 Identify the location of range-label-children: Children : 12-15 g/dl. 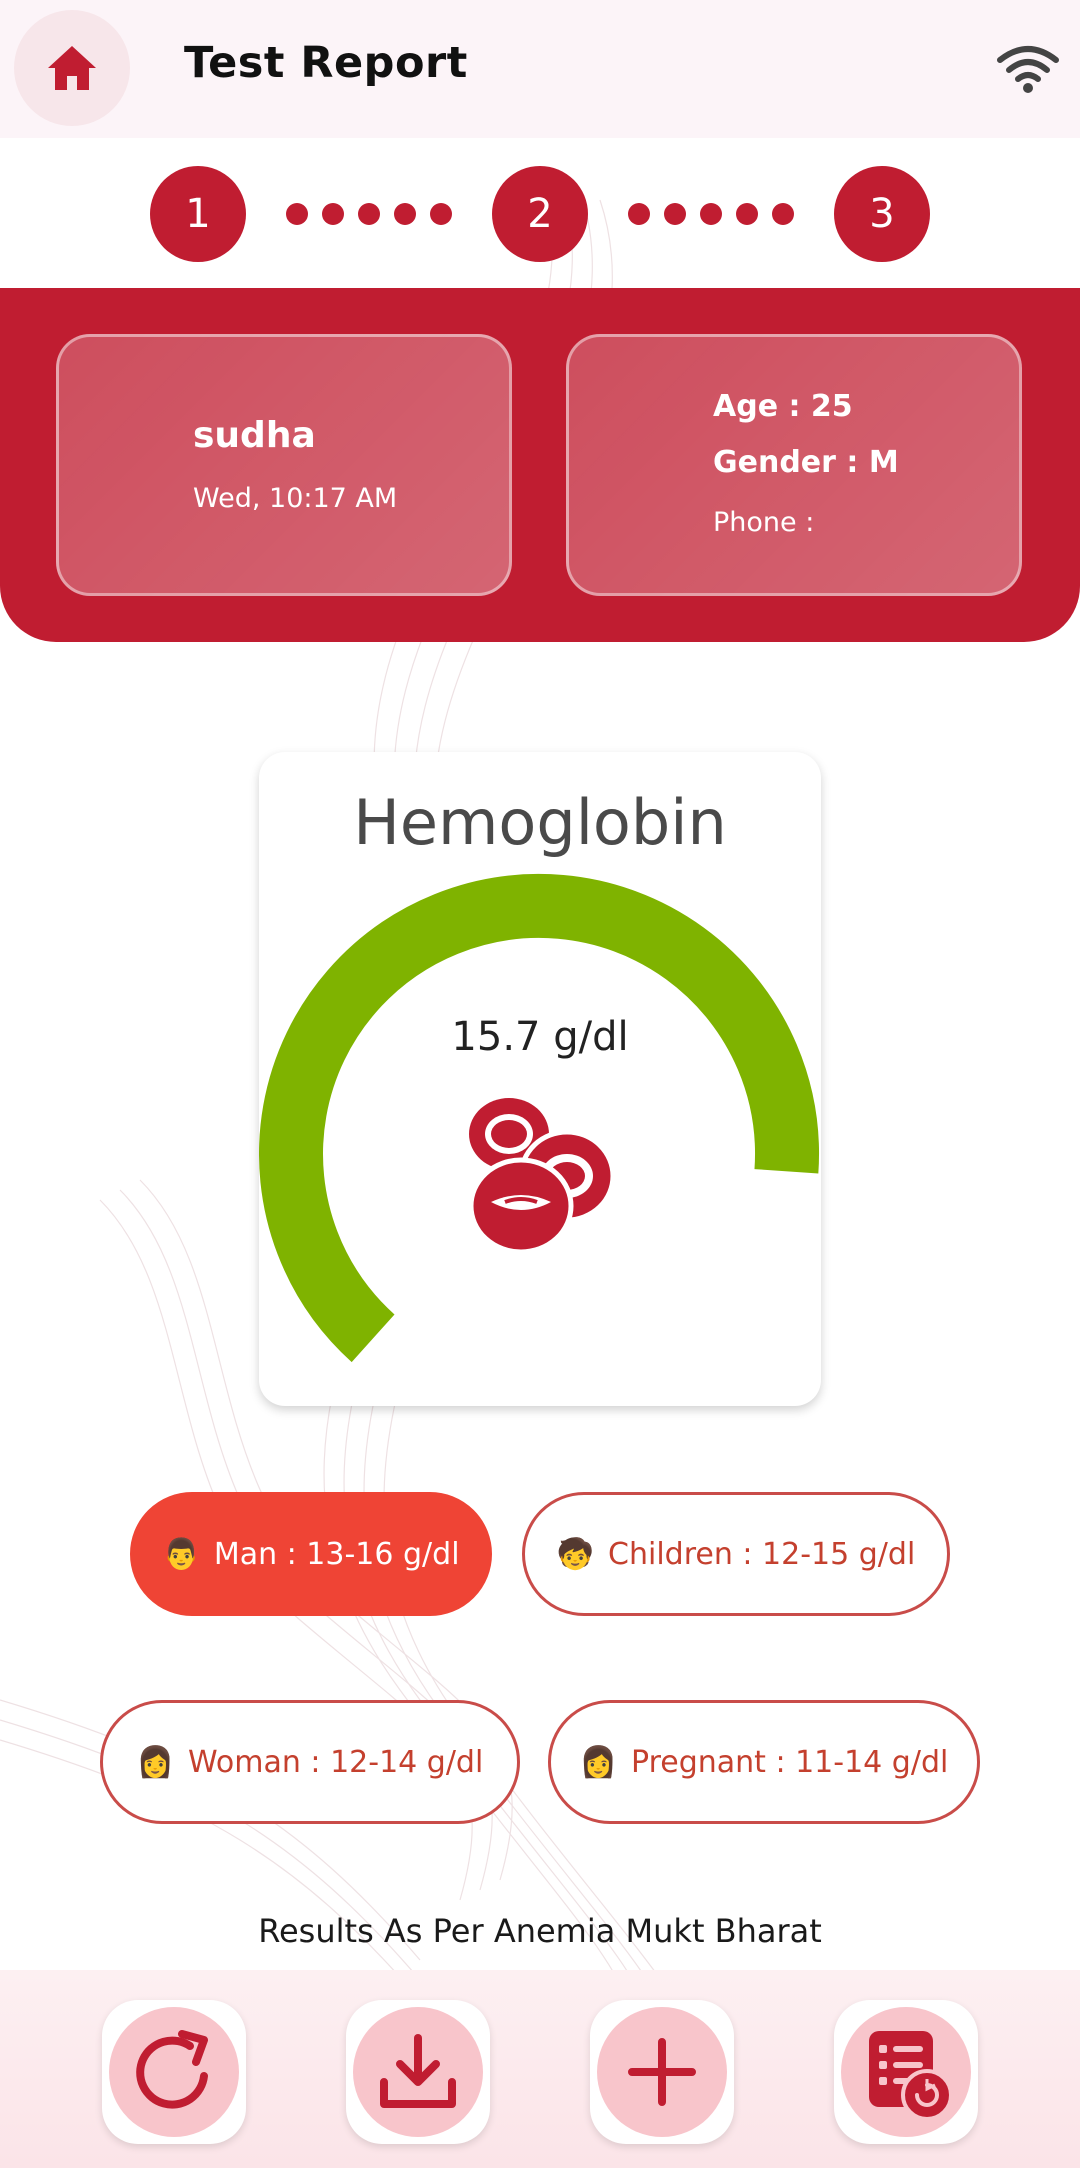
(762, 1554).